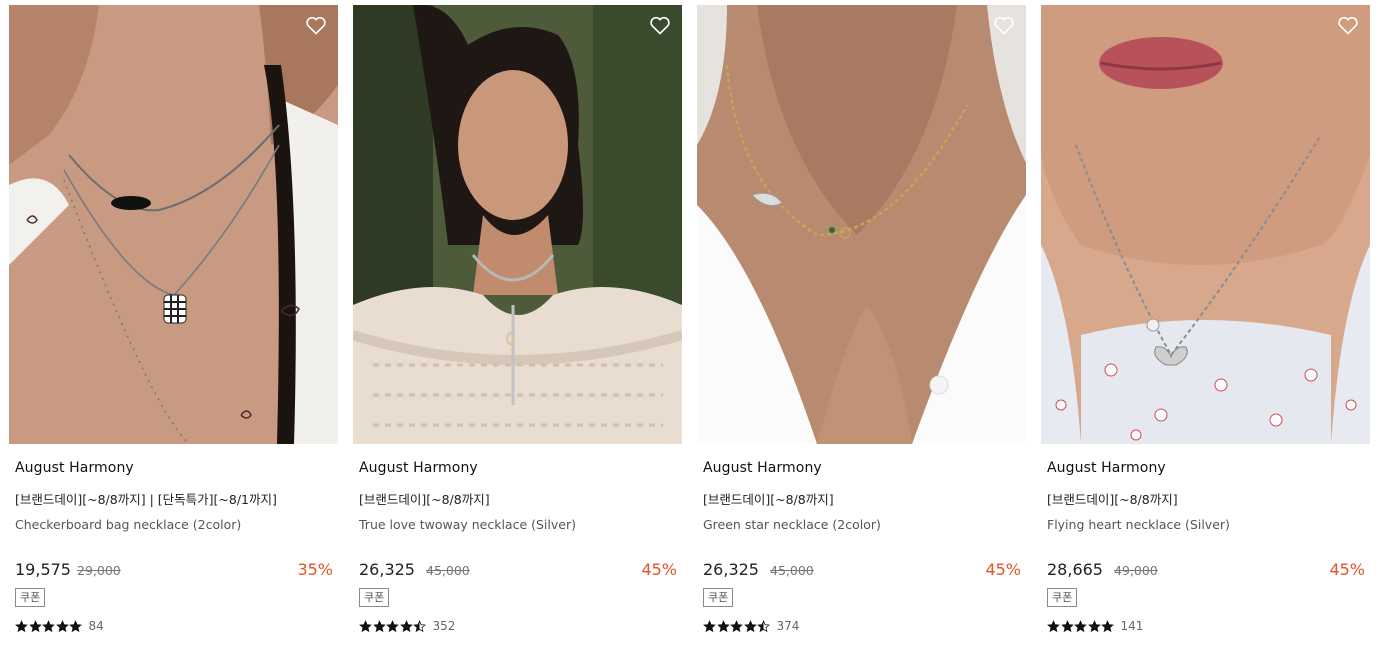 The image size is (1376, 648). Describe the element at coordinates (467, 524) in the screenshot. I see `product-name: True love twoway necklace (Silver)` at that location.